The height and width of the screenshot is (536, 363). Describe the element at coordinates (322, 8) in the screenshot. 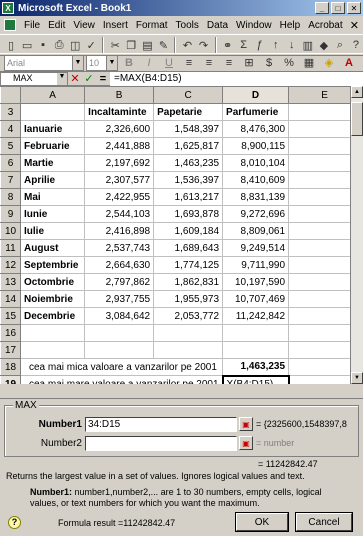

I see `minimize-button: _` at that location.